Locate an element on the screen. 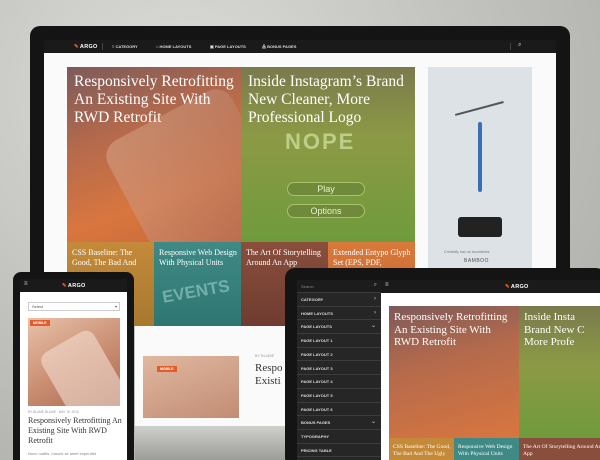 This screenshot has width=600, height=460. lower-post-title: Respo Existi is located at coordinates (270, 375).